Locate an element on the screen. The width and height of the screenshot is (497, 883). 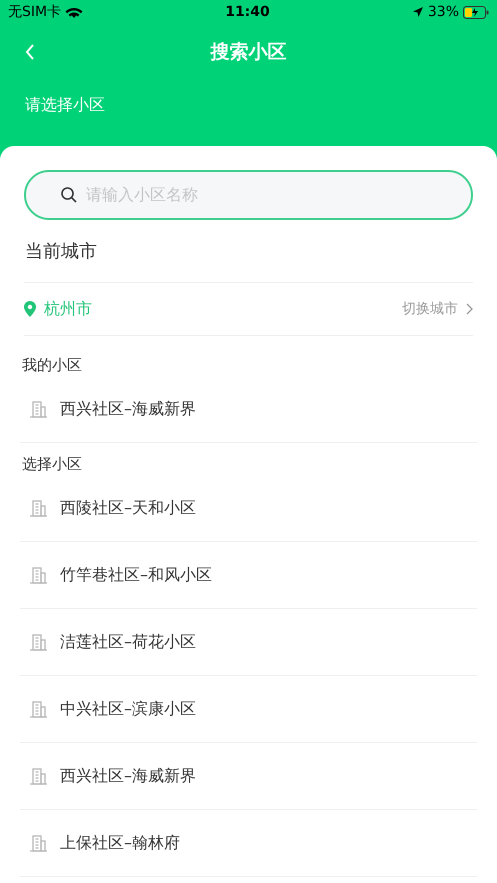
community-item: 竹竿巷社区–和风小区 is located at coordinates (248, 575).